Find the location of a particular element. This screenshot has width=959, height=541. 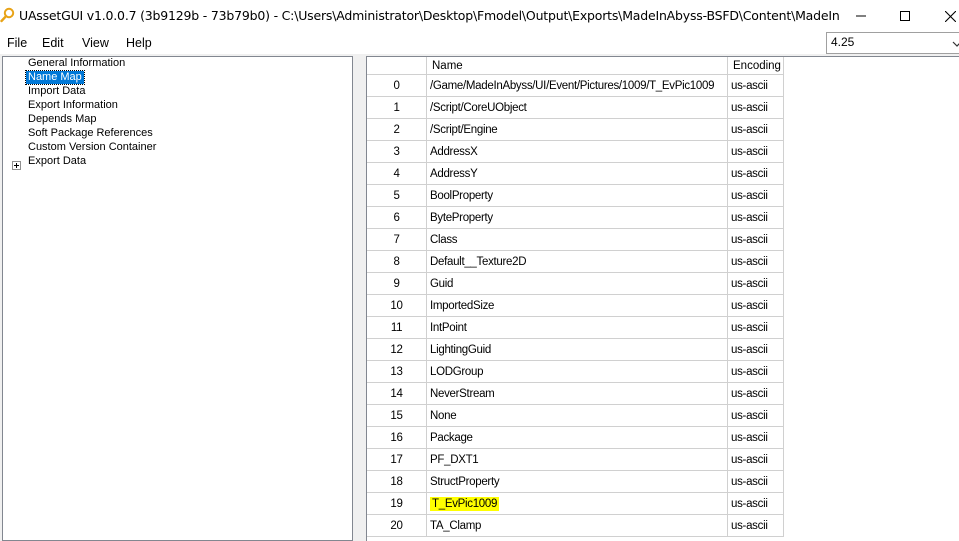

table-row: 9 Guid us-ascii is located at coordinates (663, 284).